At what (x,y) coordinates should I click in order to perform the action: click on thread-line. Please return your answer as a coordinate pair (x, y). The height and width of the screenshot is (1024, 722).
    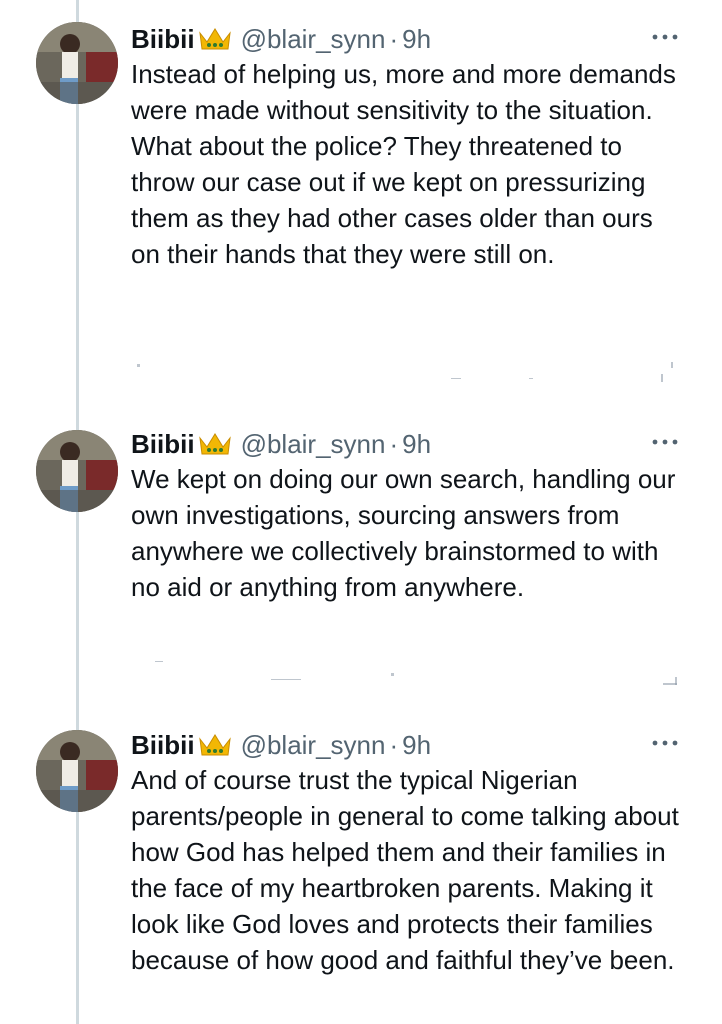
    Looking at the image, I should click on (77, 512).